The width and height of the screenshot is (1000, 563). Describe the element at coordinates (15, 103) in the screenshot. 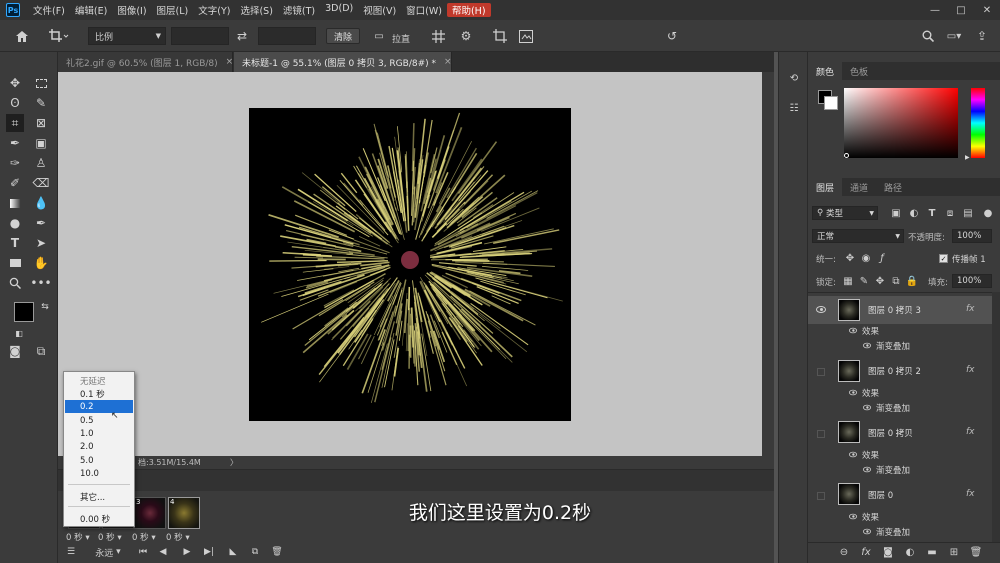

I see `lasso-tool-icon: ʘ` at that location.